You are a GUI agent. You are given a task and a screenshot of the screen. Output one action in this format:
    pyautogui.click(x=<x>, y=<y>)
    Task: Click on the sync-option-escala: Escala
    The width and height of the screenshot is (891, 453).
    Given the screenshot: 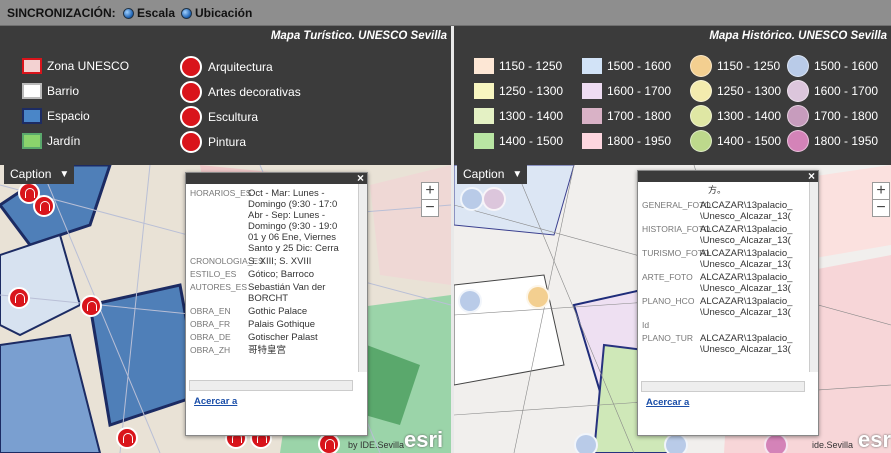 What is the action you would take?
    pyautogui.click(x=149, y=13)
    